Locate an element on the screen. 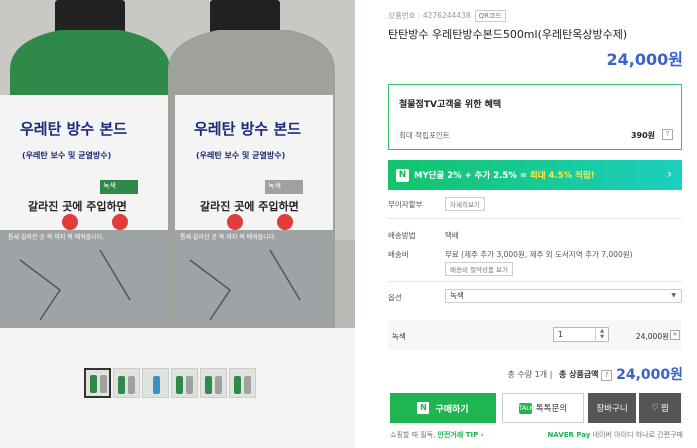 This screenshot has height=448, width=697. buy-button: N 구매하기 is located at coordinates (443, 408).